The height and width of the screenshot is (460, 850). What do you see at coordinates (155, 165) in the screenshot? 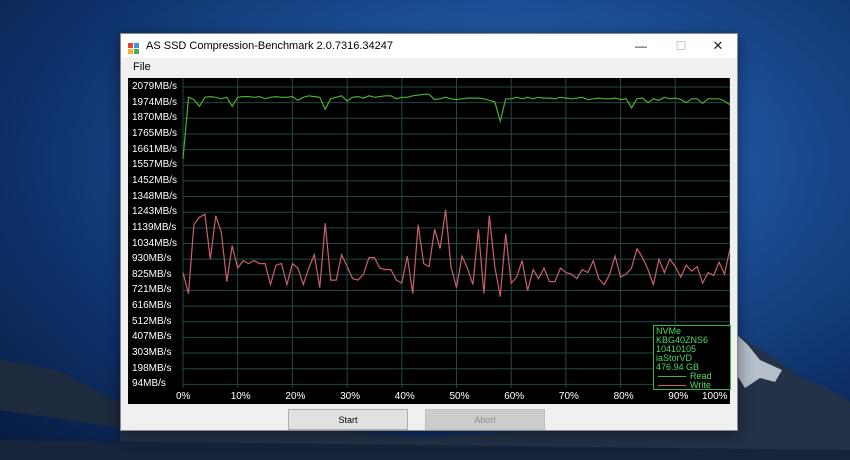
I see `y-tick-label: 1557MB/s` at bounding box center [155, 165].